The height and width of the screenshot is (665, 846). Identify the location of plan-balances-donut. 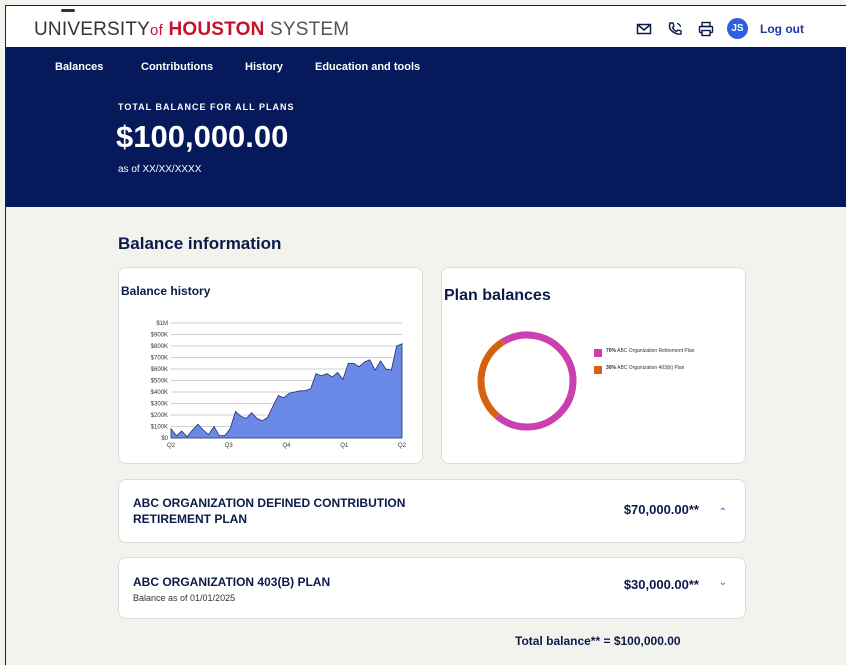
(527, 381).